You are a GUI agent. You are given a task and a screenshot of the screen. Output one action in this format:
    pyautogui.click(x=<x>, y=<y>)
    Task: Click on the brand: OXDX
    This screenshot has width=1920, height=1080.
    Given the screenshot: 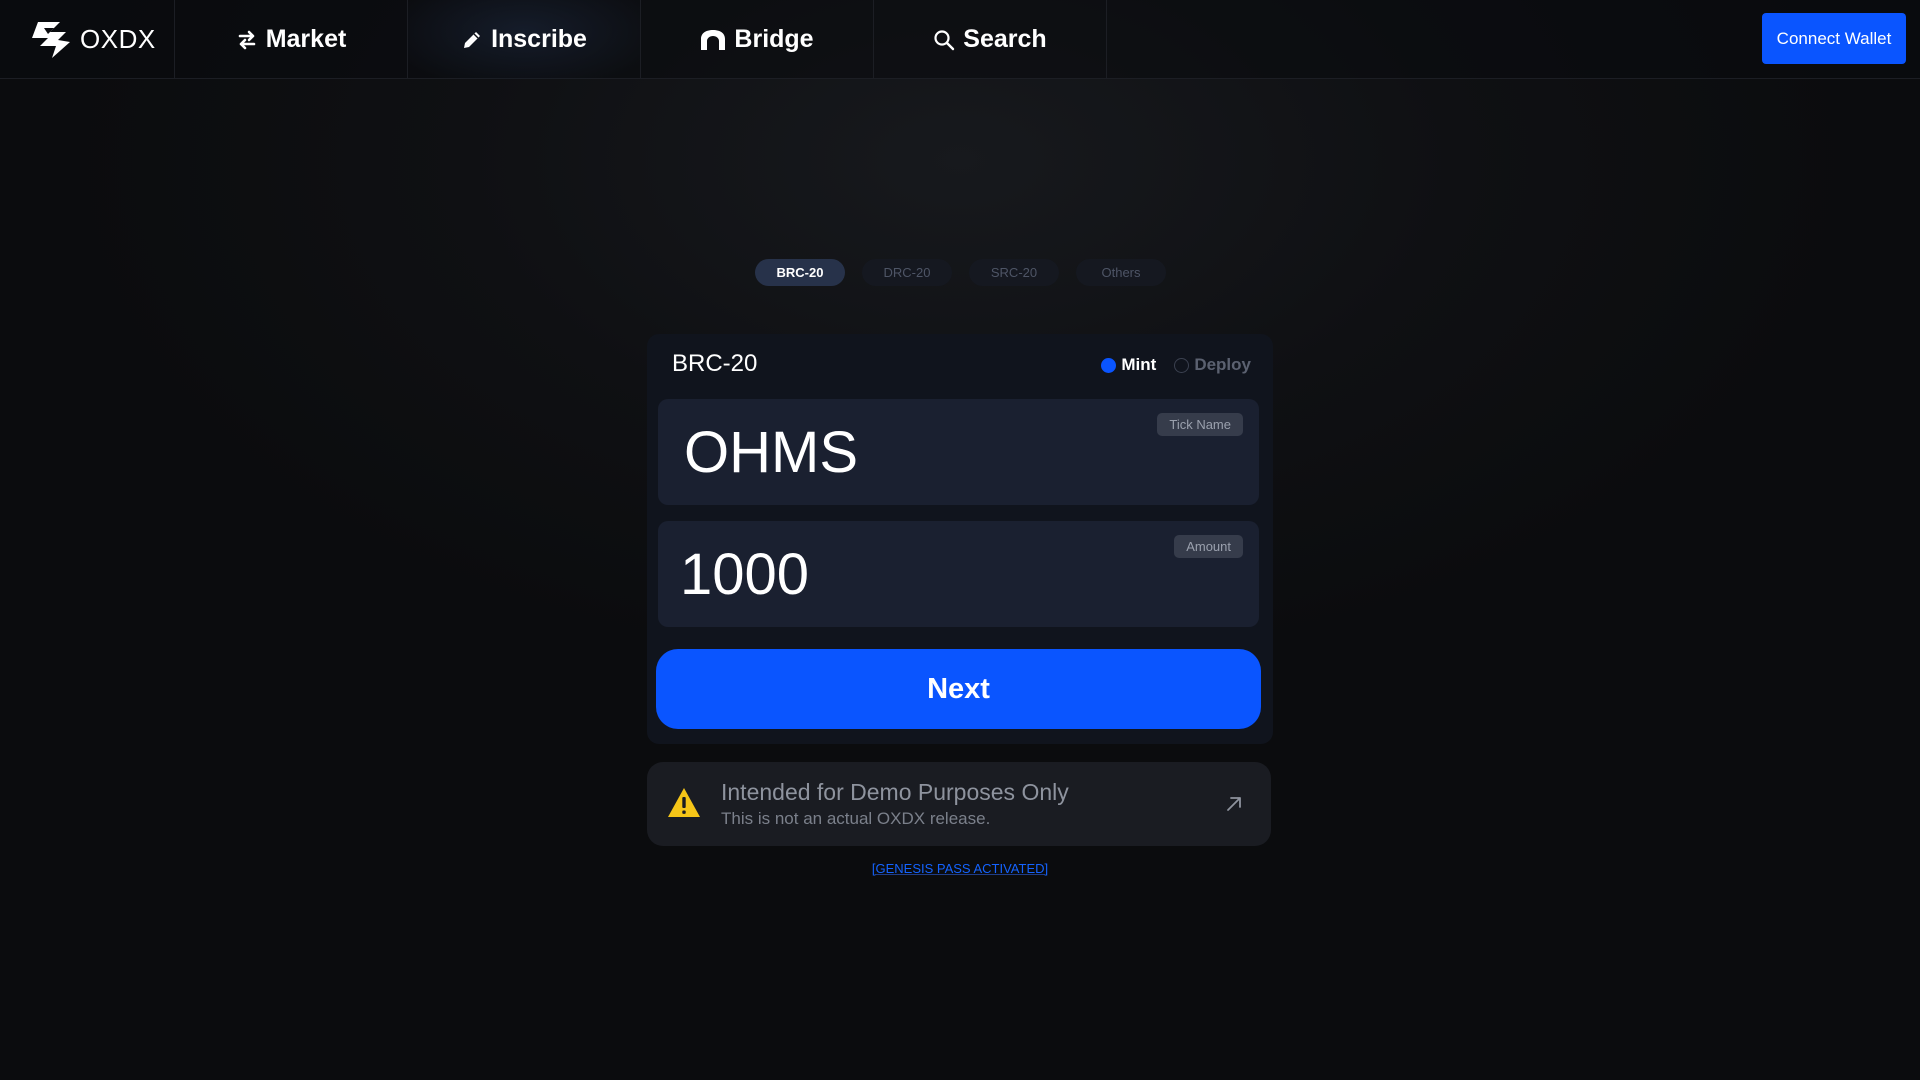 What is the action you would take?
    pyautogui.click(x=87, y=39)
    